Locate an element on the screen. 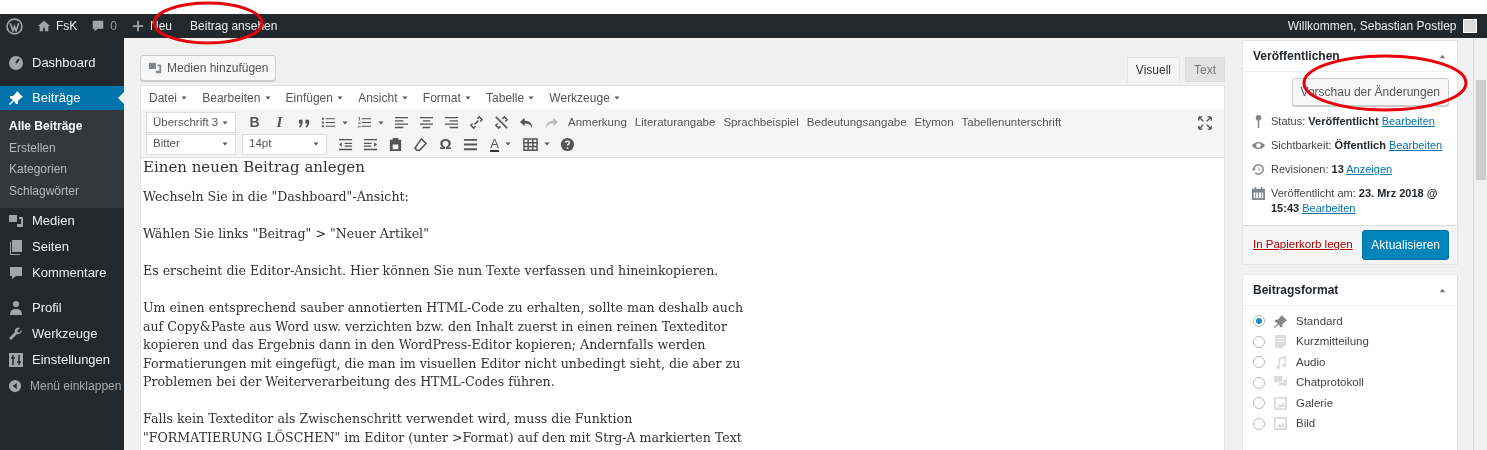  box-title: Veröffentlichen is located at coordinates (1296, 56).